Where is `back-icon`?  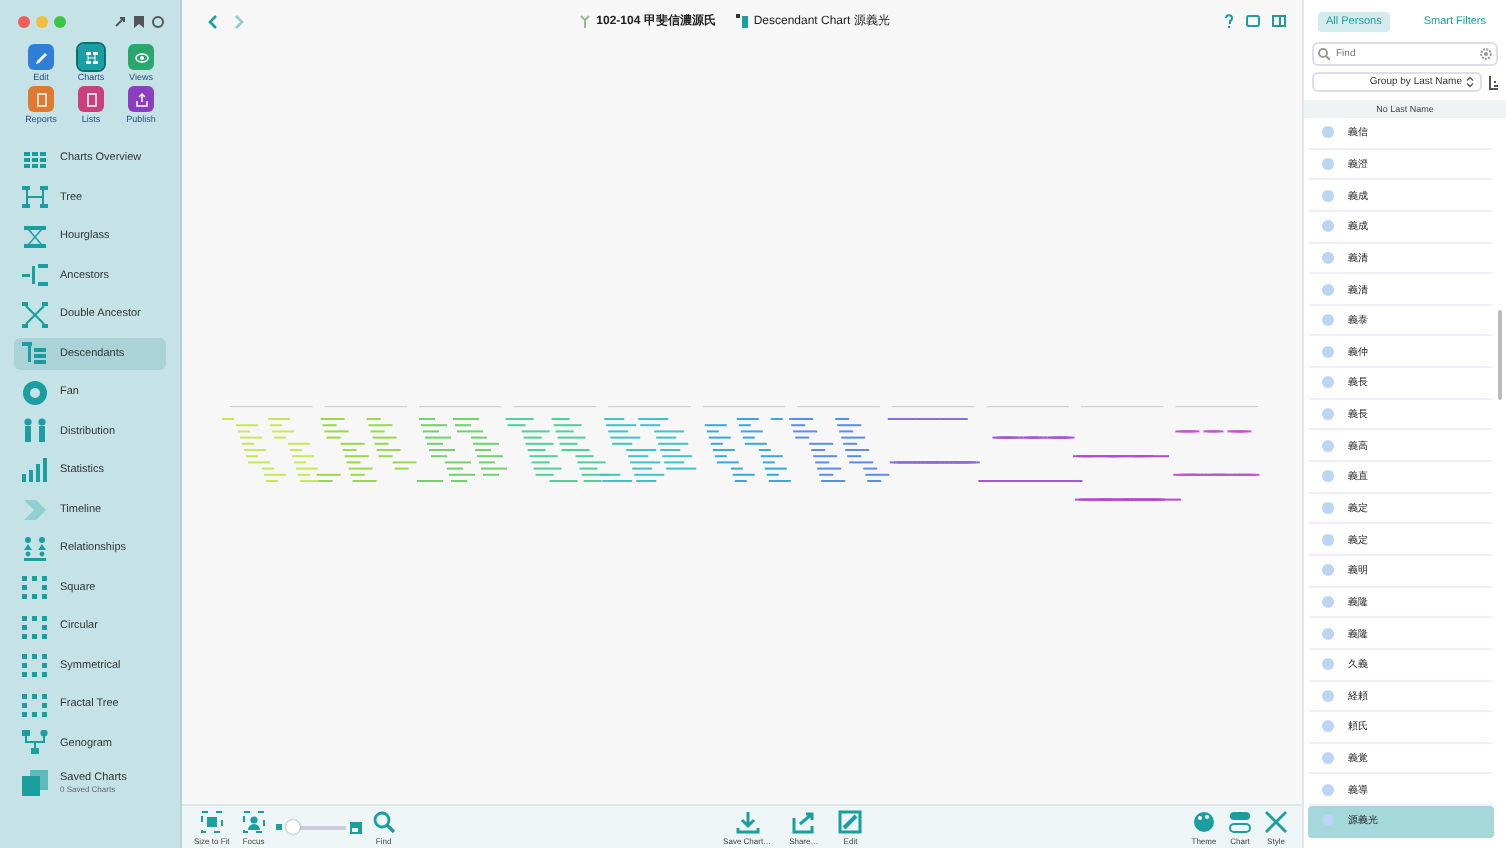
back-icon is located at coordinates (212, 21).